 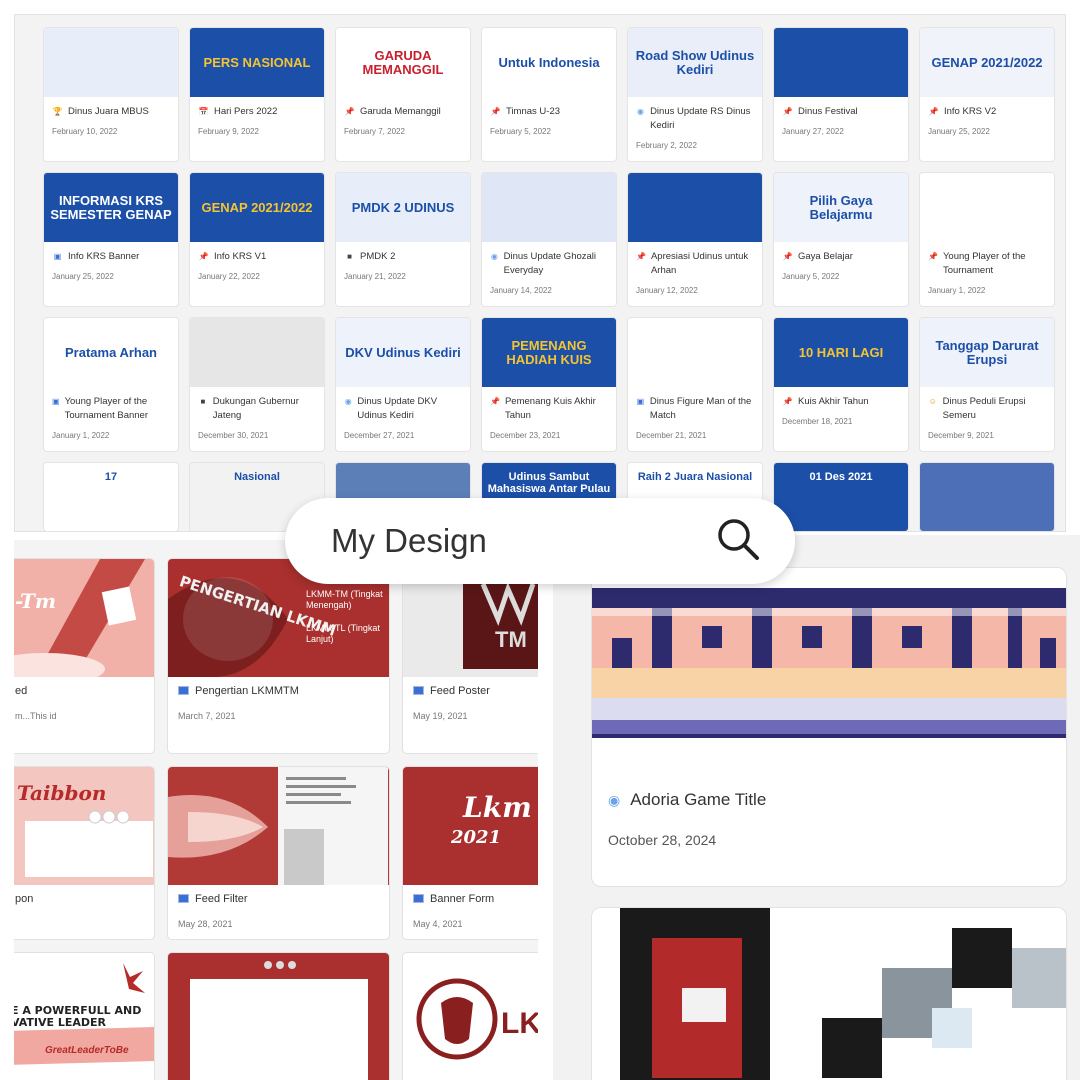 I want to click on design-thumbnail: PERS NASIONAL, so click(x=257, y=62).